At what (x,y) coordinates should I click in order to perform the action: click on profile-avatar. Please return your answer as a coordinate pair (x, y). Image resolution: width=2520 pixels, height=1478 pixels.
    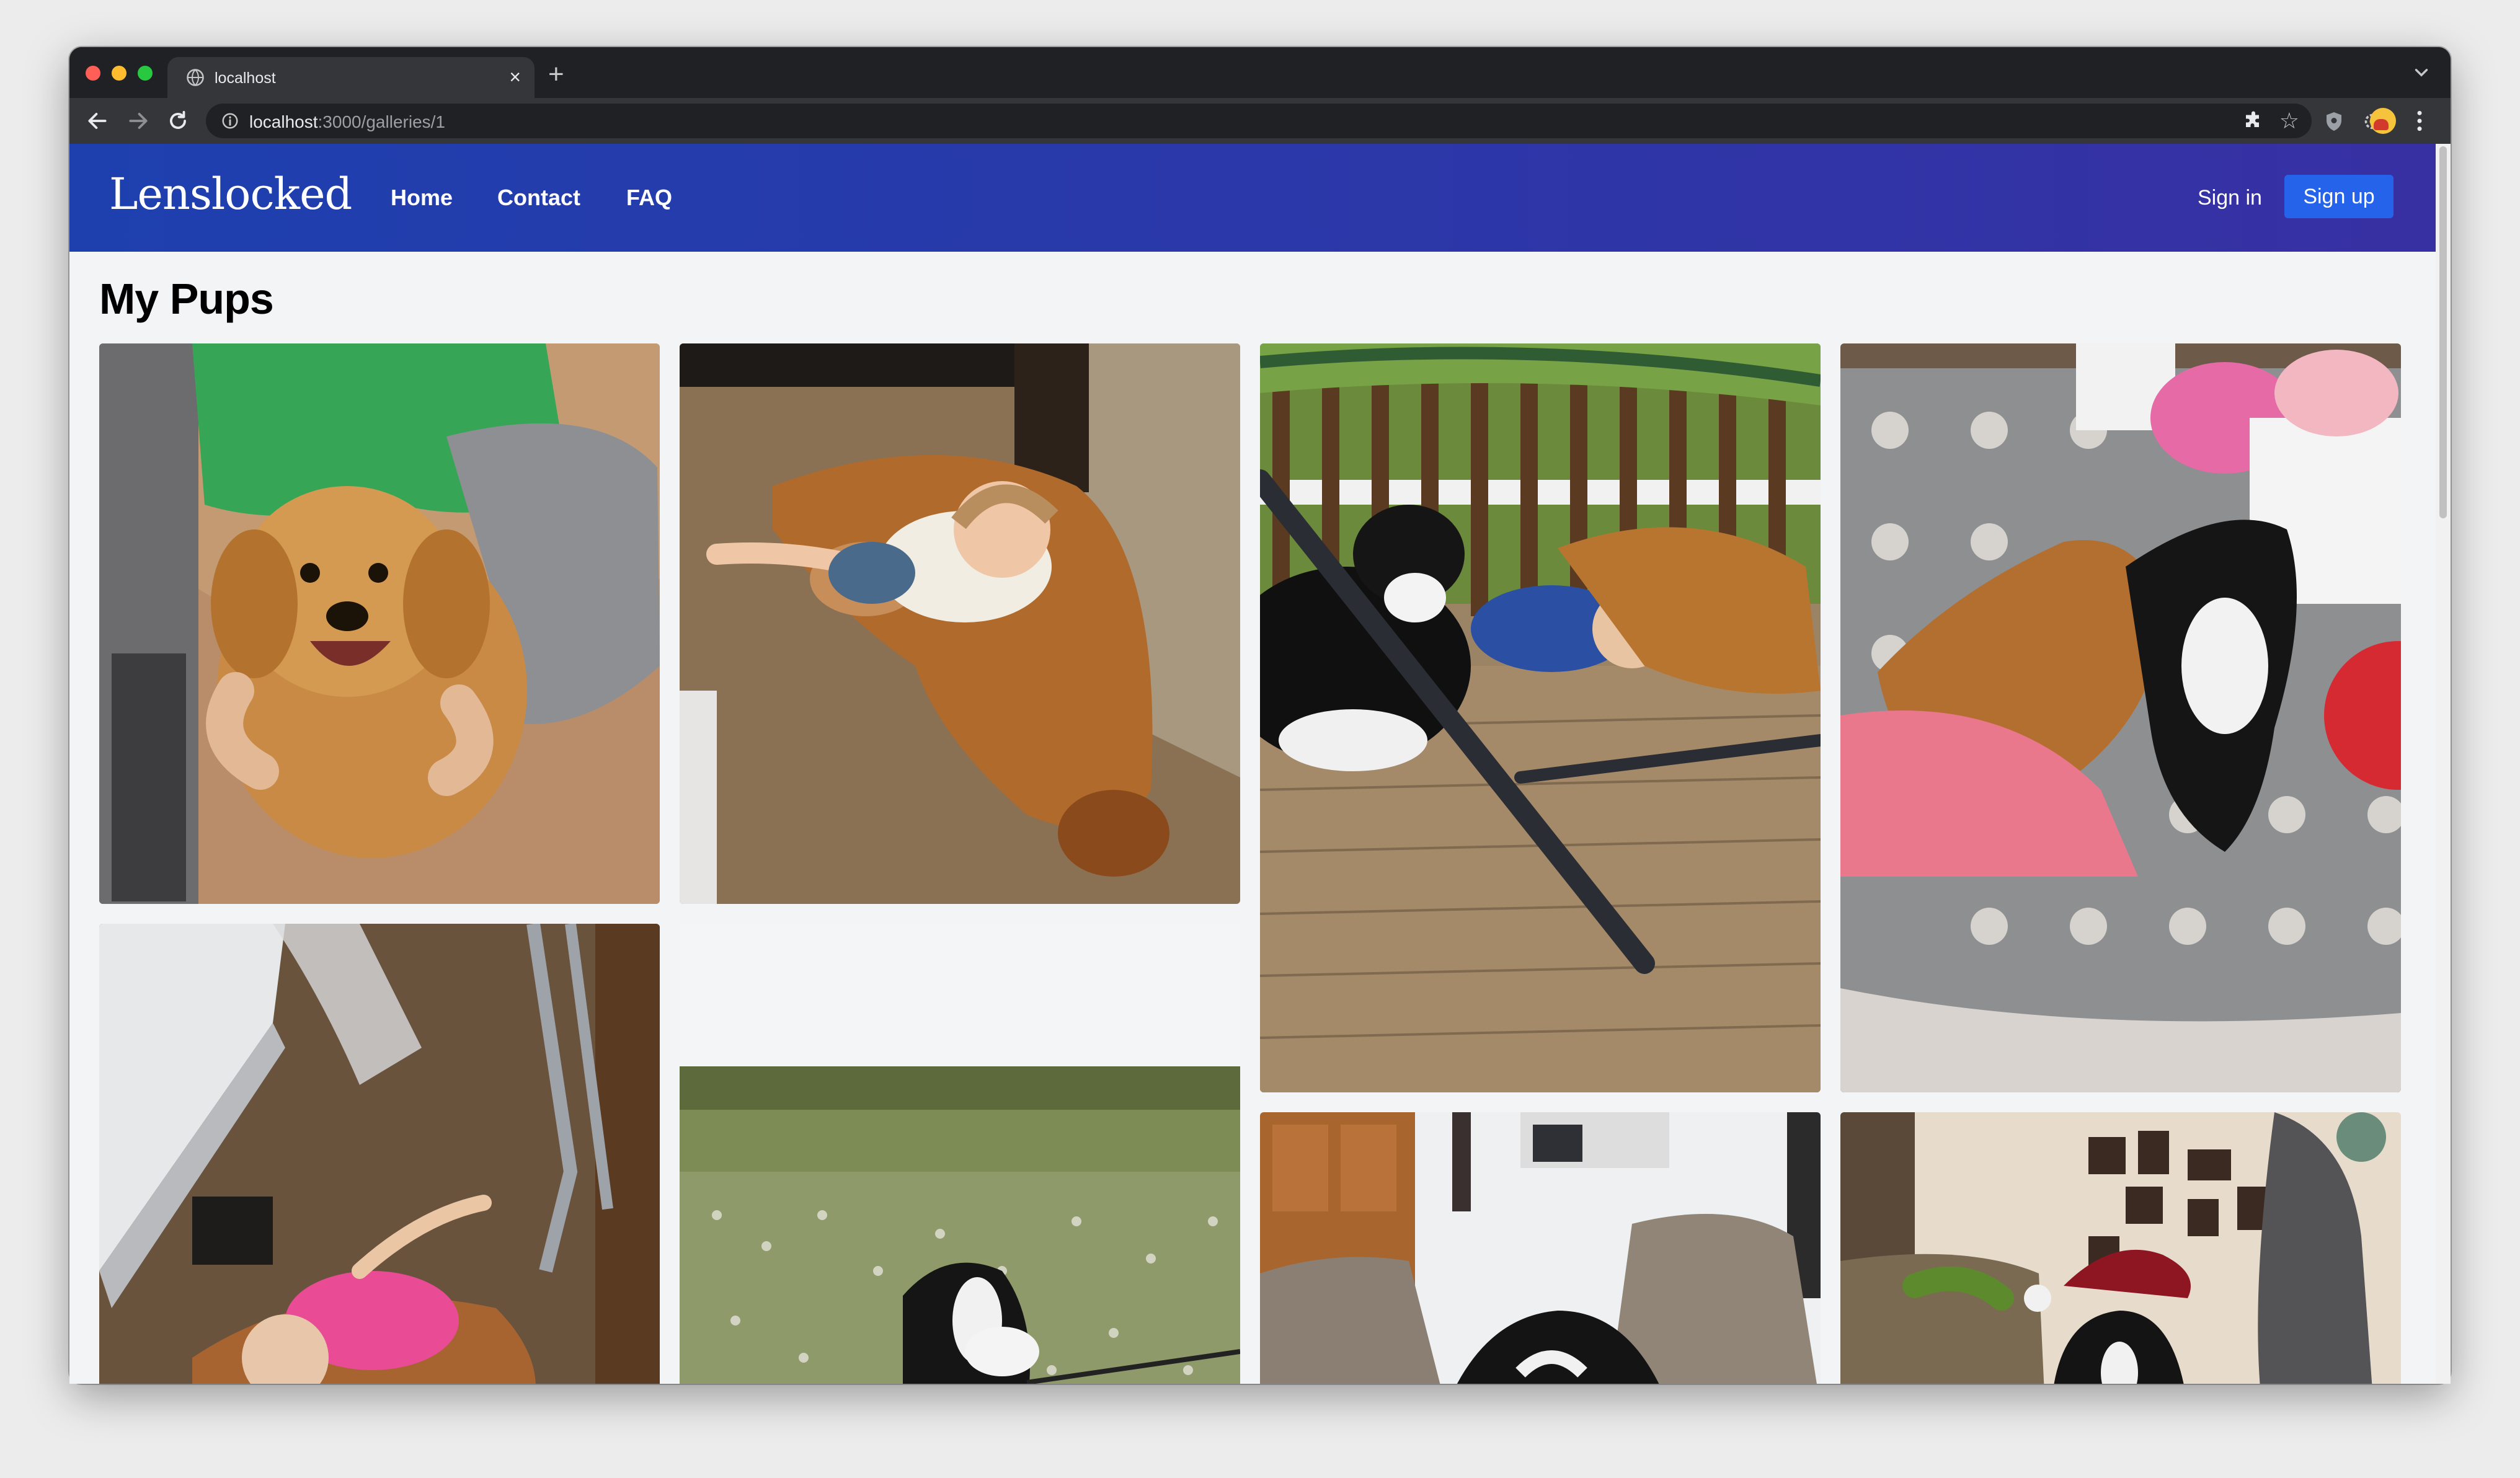
    Looking at the image, I should click on (2383, 121).